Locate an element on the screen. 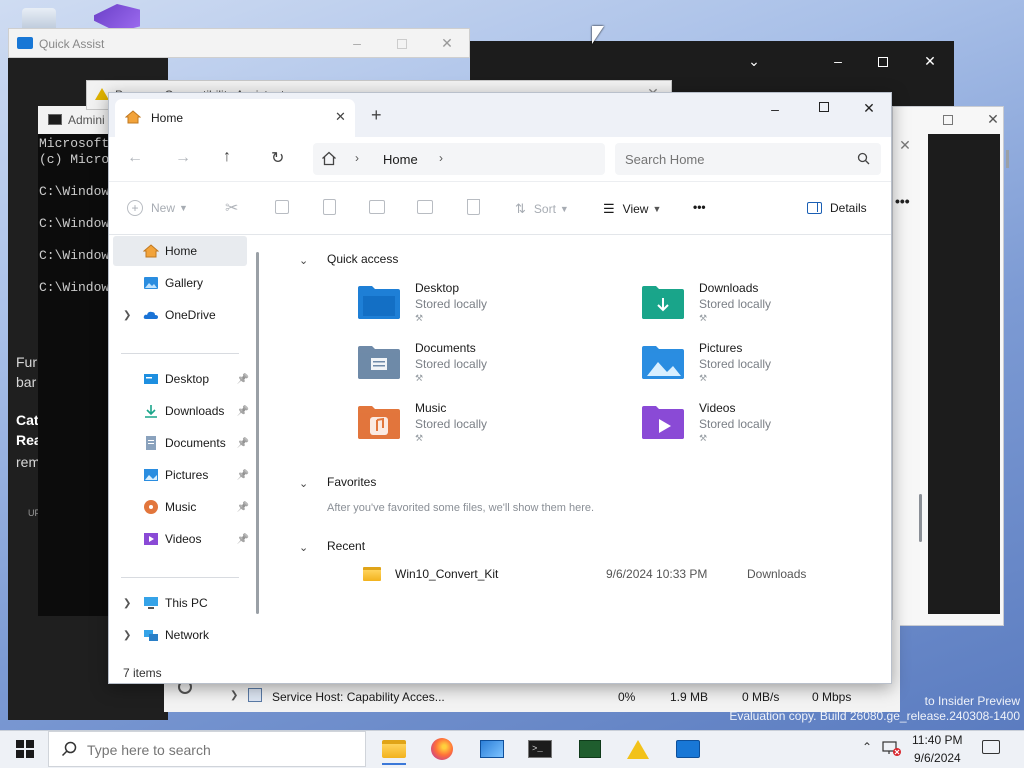  quick-access-heading: Quick access is located at coordinates (363, 259).